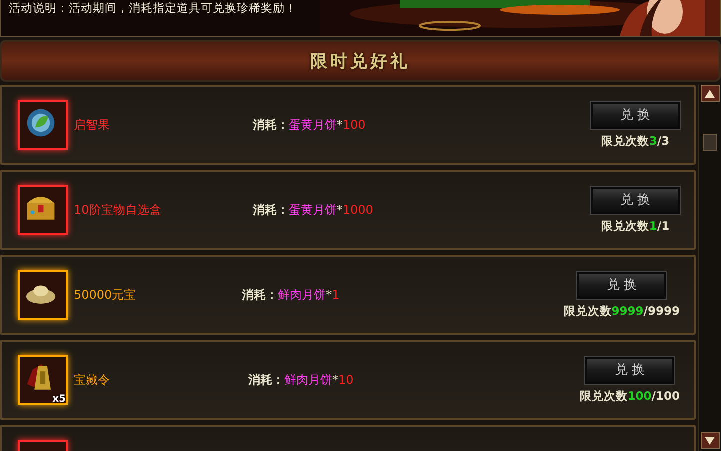 The width and height of the screenshot is (721, 451). I want to click on exchange-limit: 限兑次数9999/9999, so click(622, 311).